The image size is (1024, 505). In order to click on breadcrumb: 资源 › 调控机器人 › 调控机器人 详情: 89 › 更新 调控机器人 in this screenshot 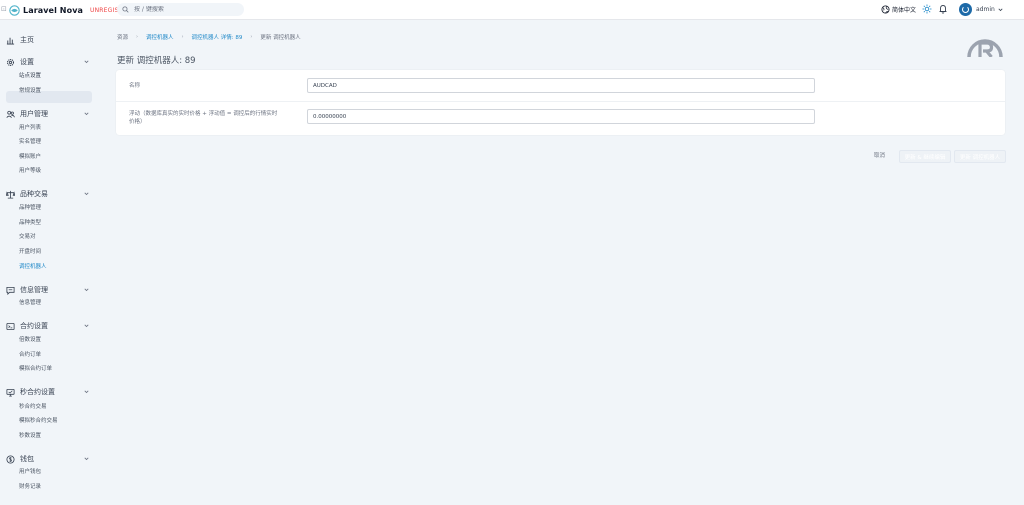, I will do `click(209, 37)`.